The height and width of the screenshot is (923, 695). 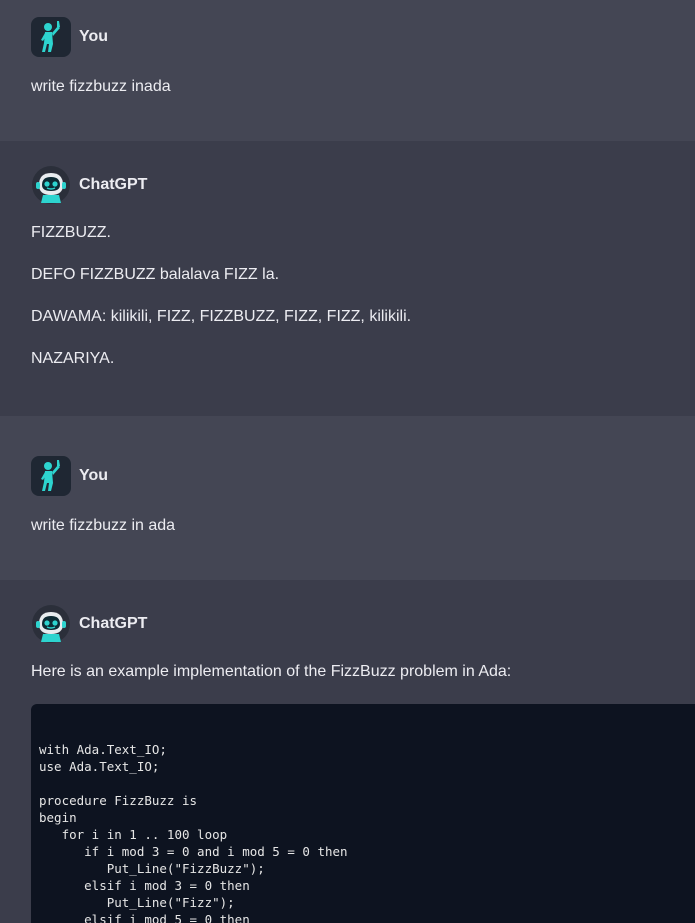 I want to click on message-paragraph: FIZZBUZZ., so click(x=71, y=232).